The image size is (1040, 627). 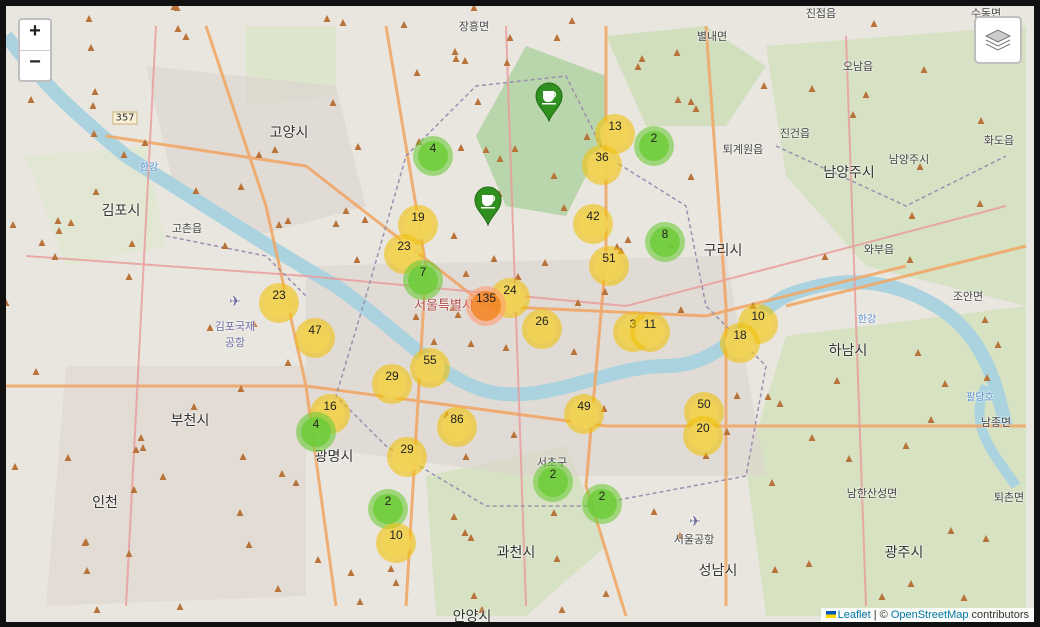 What do you see at coordinates (703, 436) in the screenshot?
I see `marker-cluster: 20` at bounding box center [703, 436].